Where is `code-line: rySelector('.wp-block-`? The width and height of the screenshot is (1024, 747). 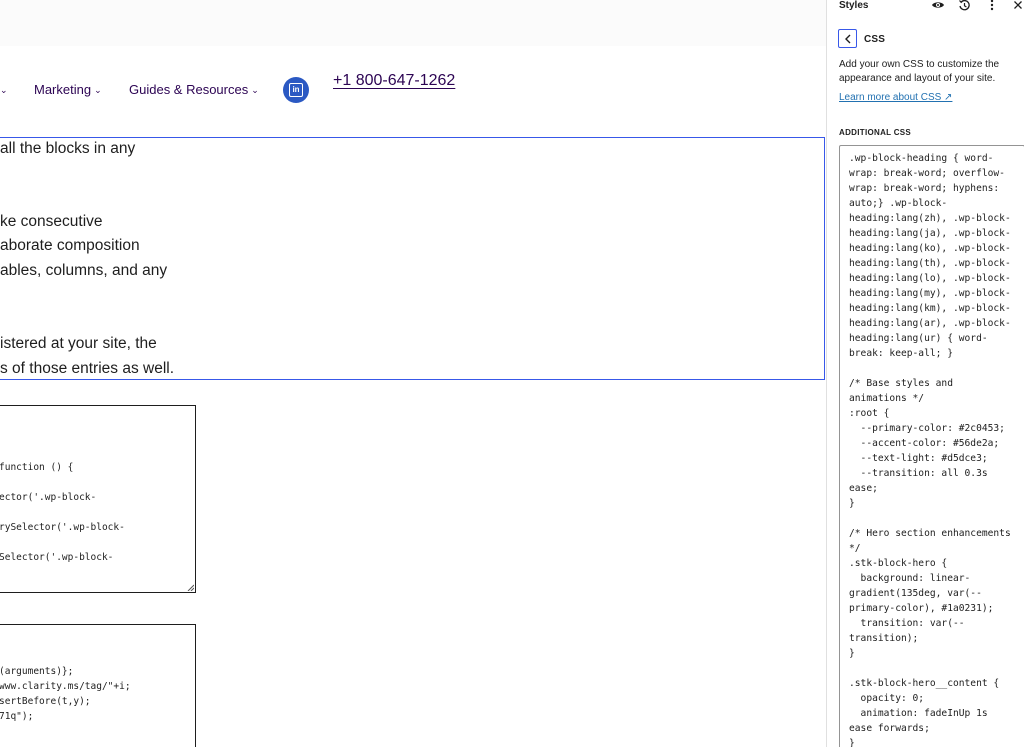
code-line: rySelector('.wp-block- is located at coordinates (62, 527).